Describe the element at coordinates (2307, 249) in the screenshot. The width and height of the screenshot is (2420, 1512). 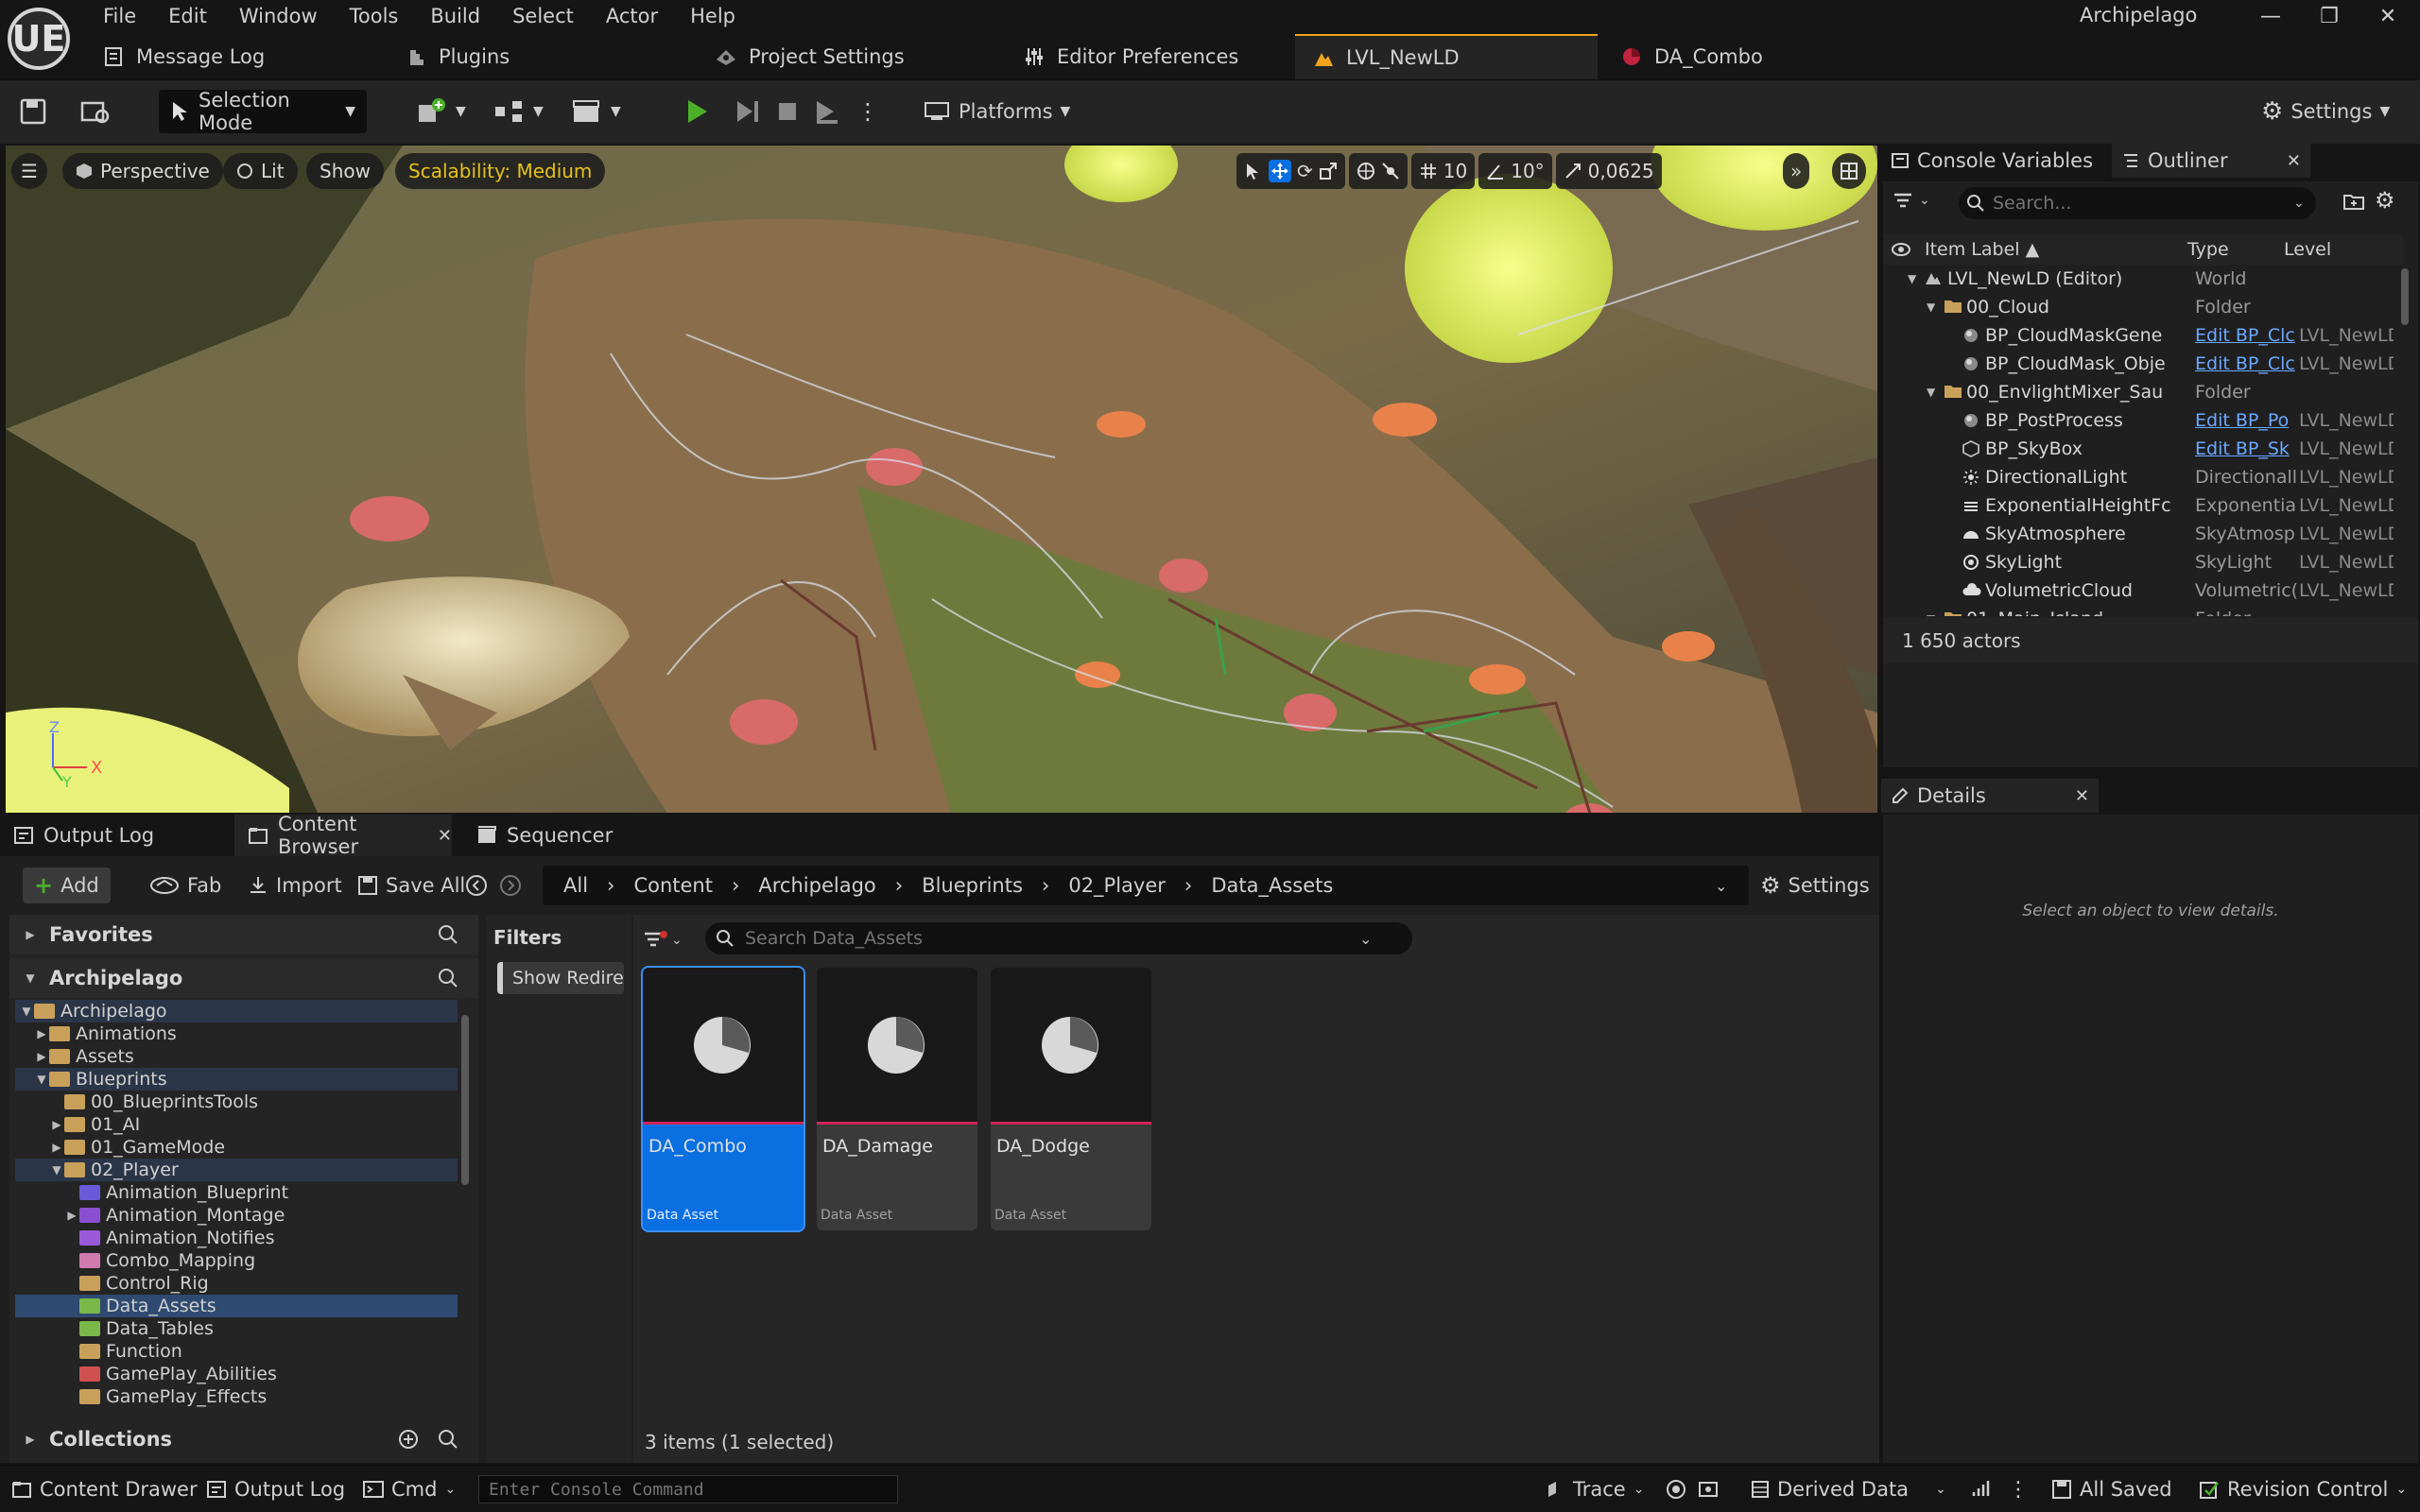
I see `column-level: Level` at that location.